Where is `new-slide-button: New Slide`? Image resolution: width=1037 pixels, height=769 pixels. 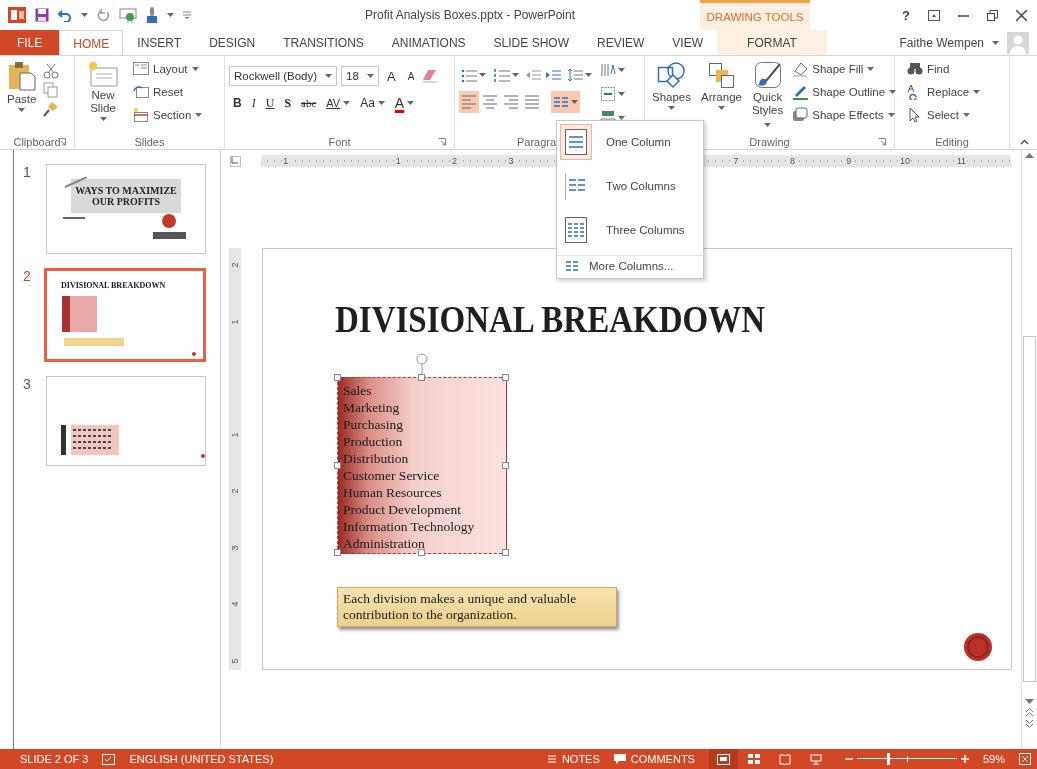 new-slide-button: New Slide is located at coordinates (103, 96).